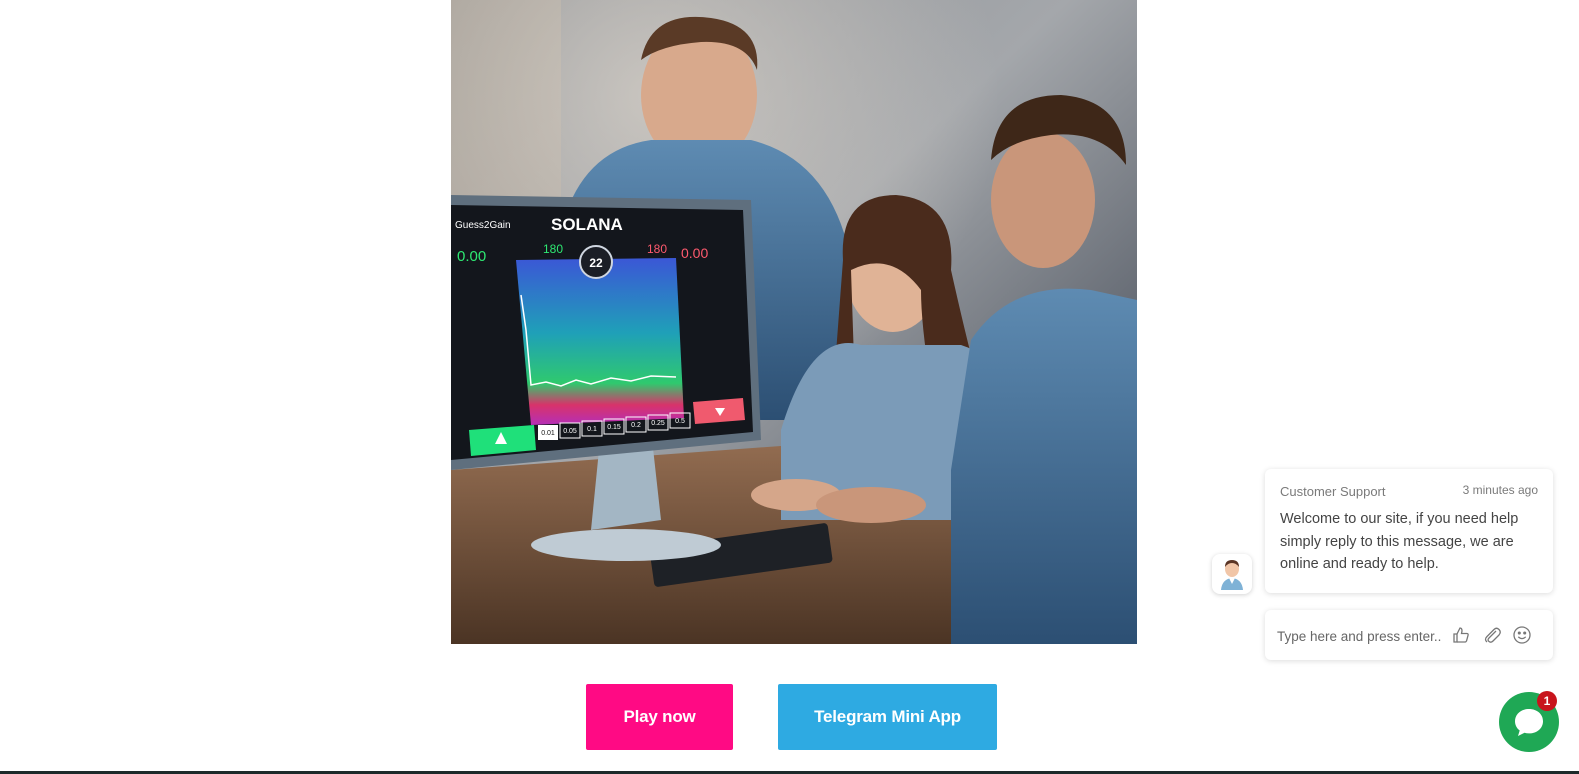 The height and width of the screenshot is (774, 1579). Describe the element at coordinates (657, 249) in the screenshot. I see `screen-multiplier-right: 180` at that location.